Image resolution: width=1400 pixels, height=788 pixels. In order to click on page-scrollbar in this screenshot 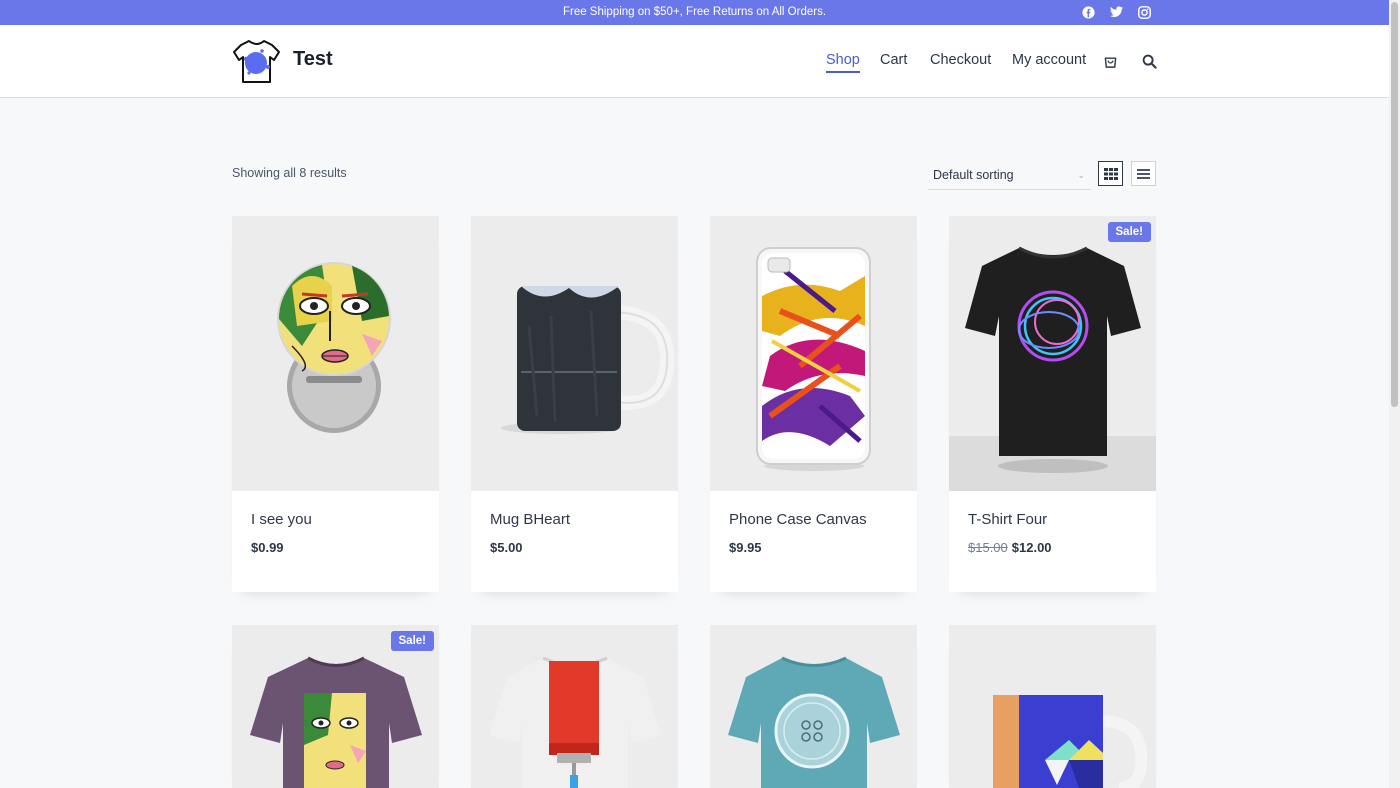, I will do `click(1394, 394)`.